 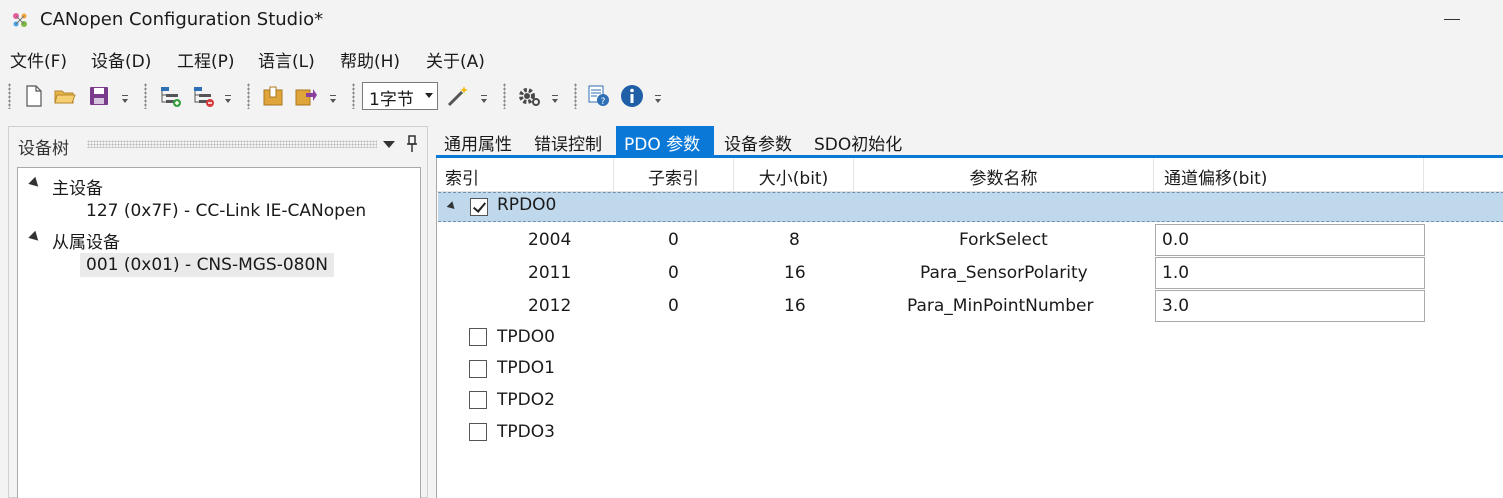 I want to click on data-size-value: 1字节, so click(x=391, y=100).